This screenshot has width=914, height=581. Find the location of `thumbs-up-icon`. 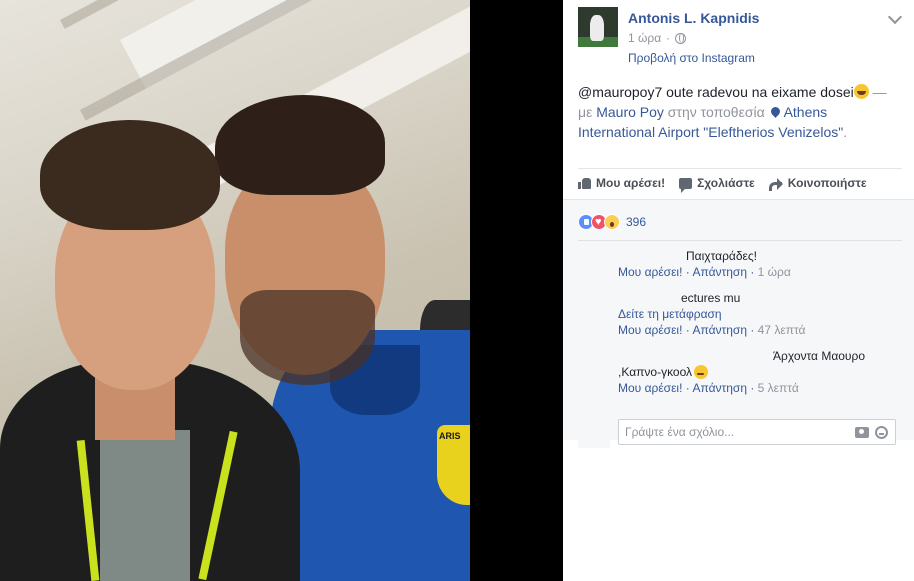

thumbs-up-icon is located at coordinates (584, 183).